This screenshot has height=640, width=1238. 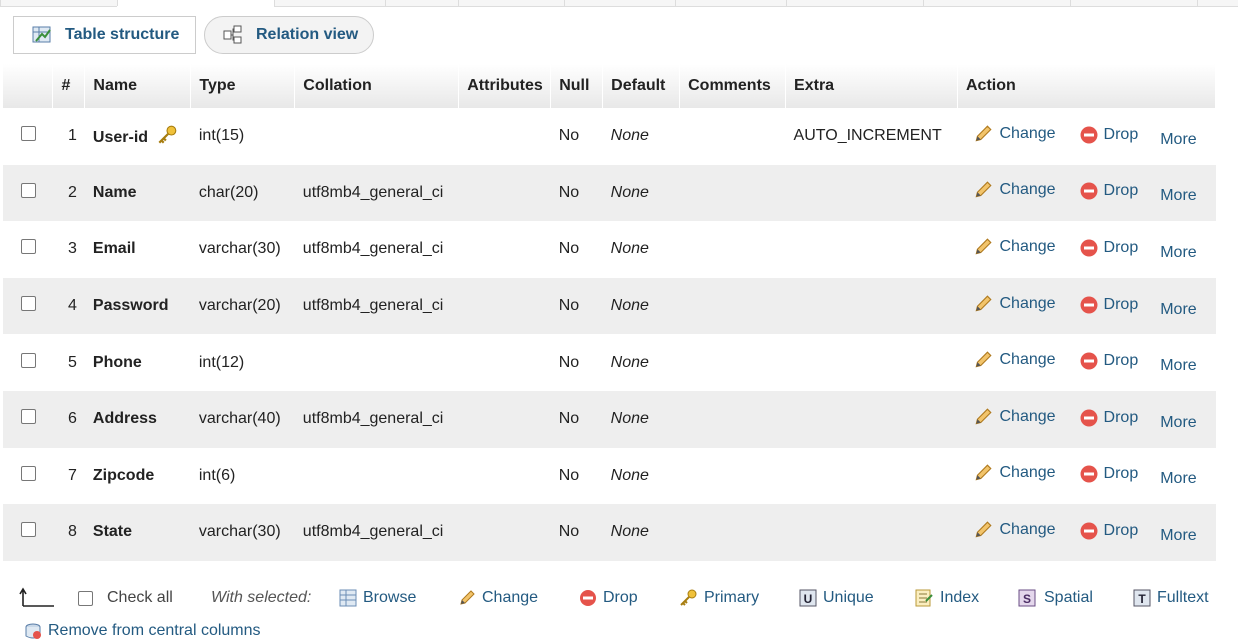 What do you see at coordinates (68, 306) in the screenshot?
I see `row-number: 4` at bounding box center [68, 306].